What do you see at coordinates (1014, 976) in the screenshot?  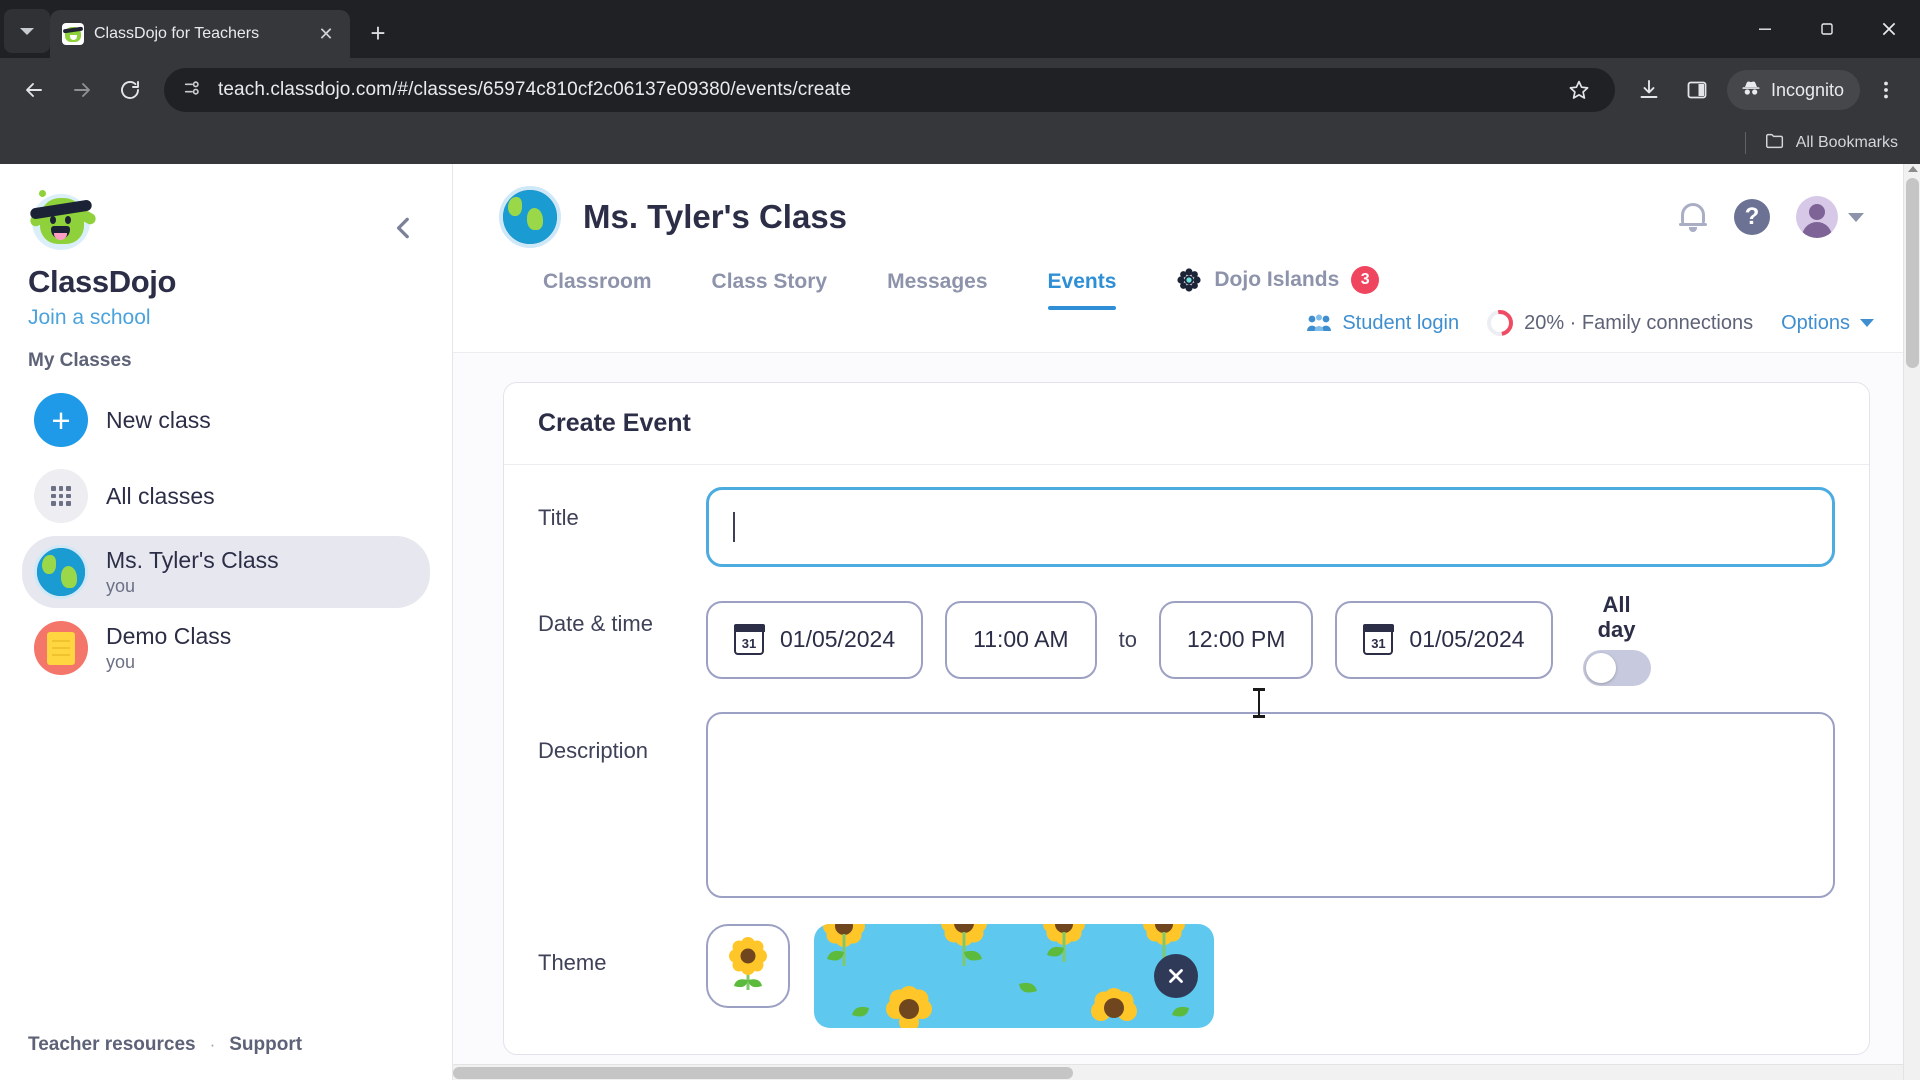 I see `selected-theme-preview` at bounding box center [1014, 976].